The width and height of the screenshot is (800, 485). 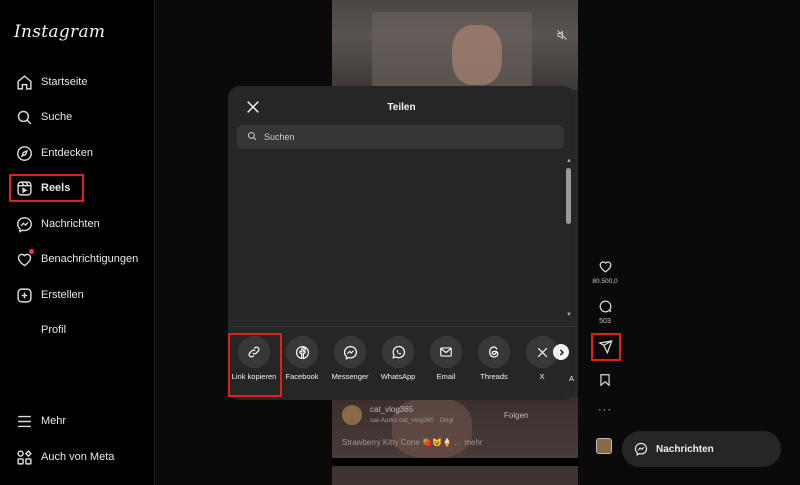 What do you see at coordinates (605, 281) in the screenshot?
I see `like-count: 80.500,0` at bounding box center [605, 281].